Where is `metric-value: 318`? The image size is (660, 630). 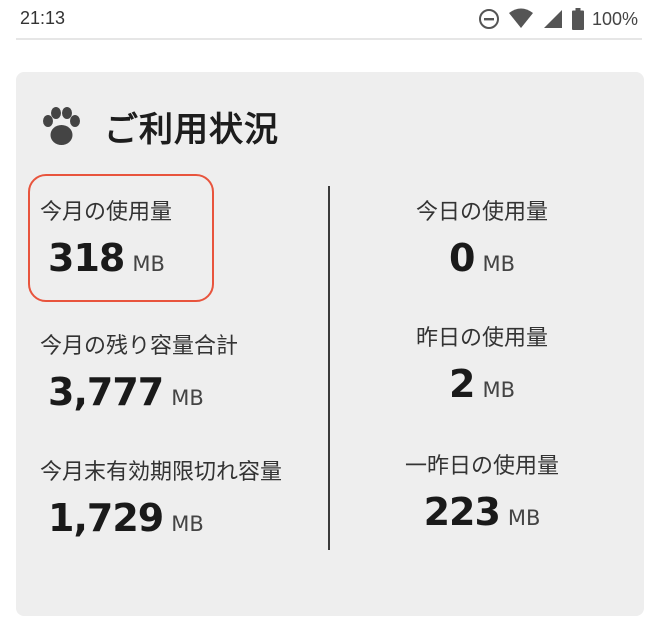 metric-value: 318 is located at coordinates (86, 258).